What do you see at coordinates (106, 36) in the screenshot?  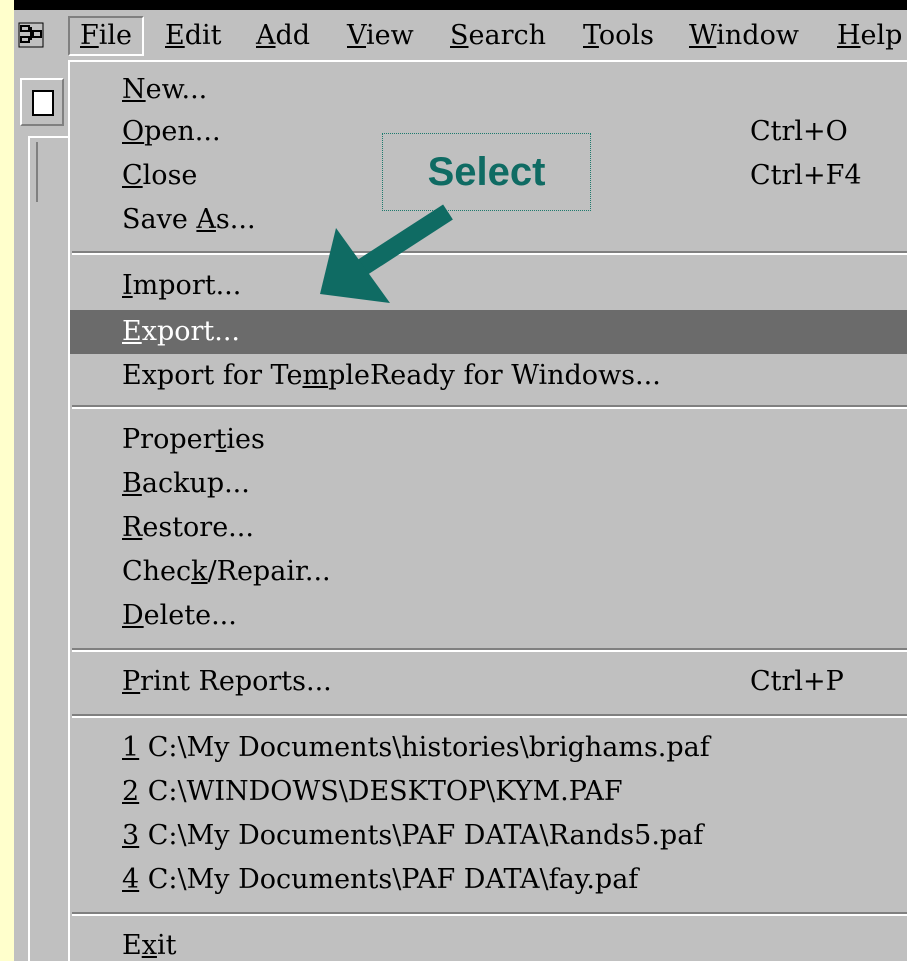 I see `menu-file: File` at bounding box center [106, 36].